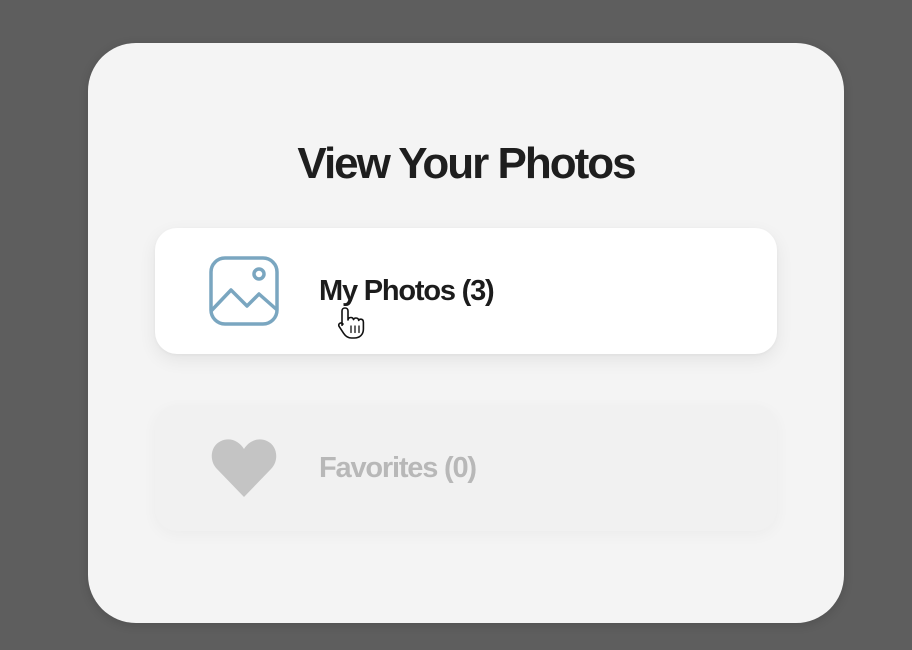 Image resolution: width=912 pixels, height=650 pixels. What do you see at coordinates (398, 468) in the screenshot?
I see `favorites-label: Favorites (0)` at bounding box center [398, 468].